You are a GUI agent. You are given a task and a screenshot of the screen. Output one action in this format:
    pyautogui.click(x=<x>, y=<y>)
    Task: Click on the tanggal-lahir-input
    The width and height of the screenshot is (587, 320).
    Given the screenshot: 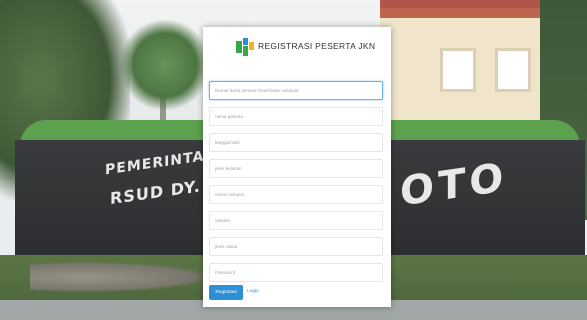 What is the action you would take?
    pyautogui.click(x=296, y=142)
    